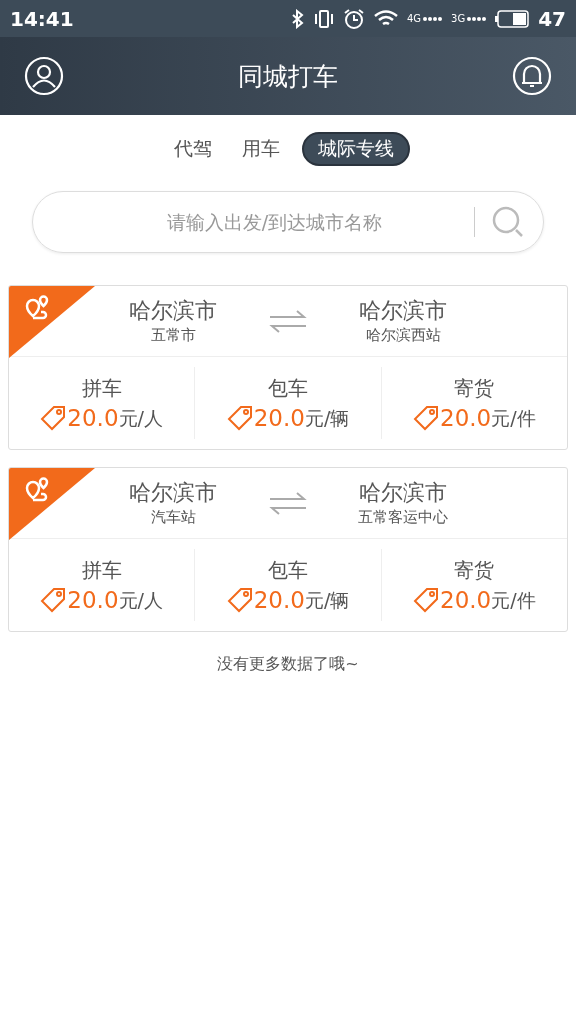 Image resolution: width=576 pixels, height=1024 pixels. Describe the element at coordinates (353, 18) in the screenshot. I see `alarm-clock-icon` at that location.